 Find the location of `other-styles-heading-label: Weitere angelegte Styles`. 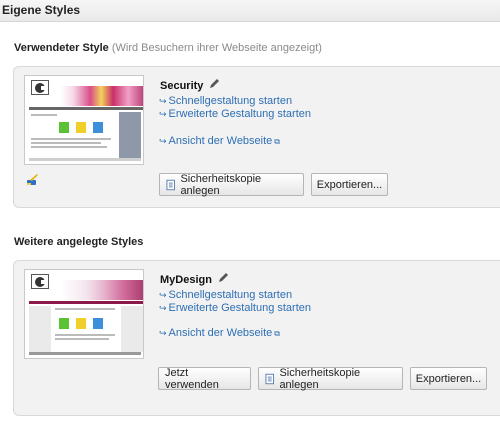

other-styles-heading-label: Weitere angelegte Styles is located at coordinates (79, 242).